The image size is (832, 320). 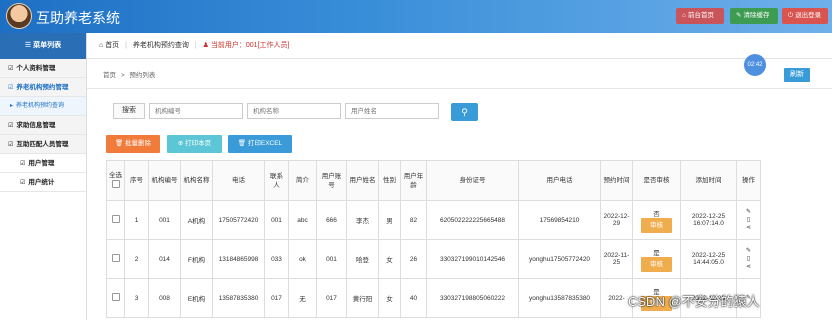 I want to click on menu-icon: ☰, so click(x=29, y=45).